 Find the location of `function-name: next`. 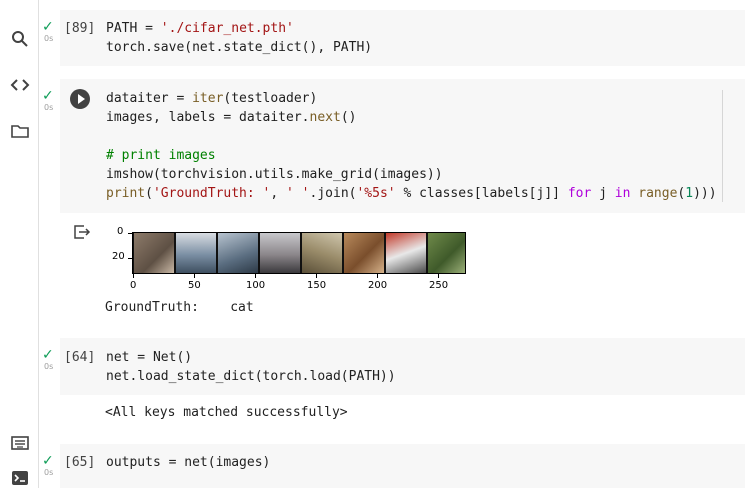

function-name: next is located at coordinates (325, 117).